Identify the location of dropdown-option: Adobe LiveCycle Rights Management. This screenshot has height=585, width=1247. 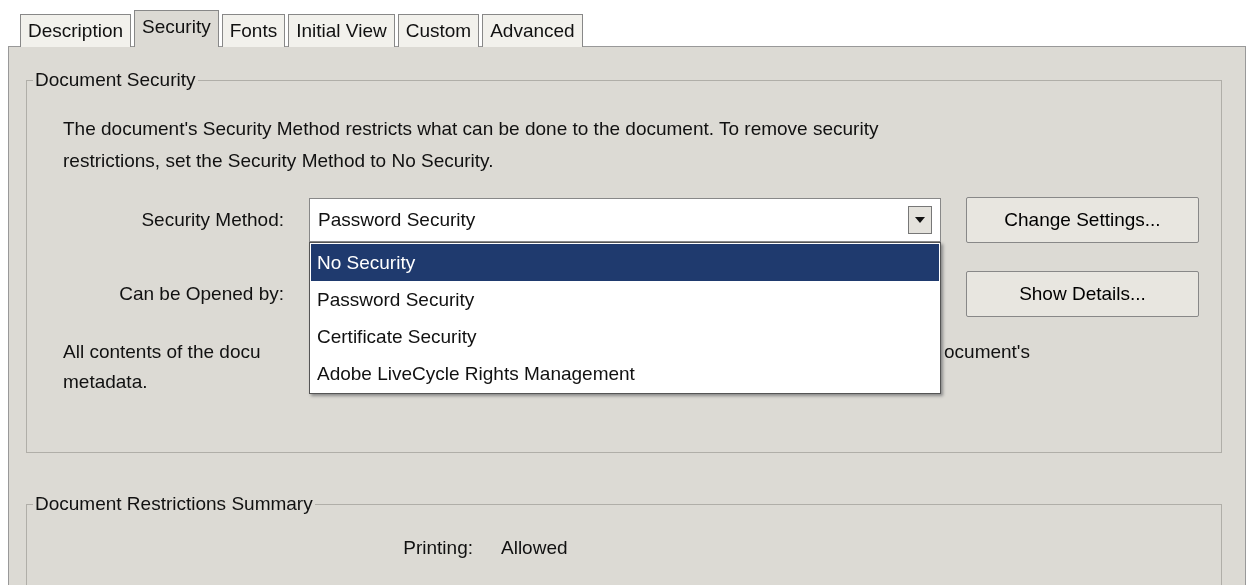
(625, 373).